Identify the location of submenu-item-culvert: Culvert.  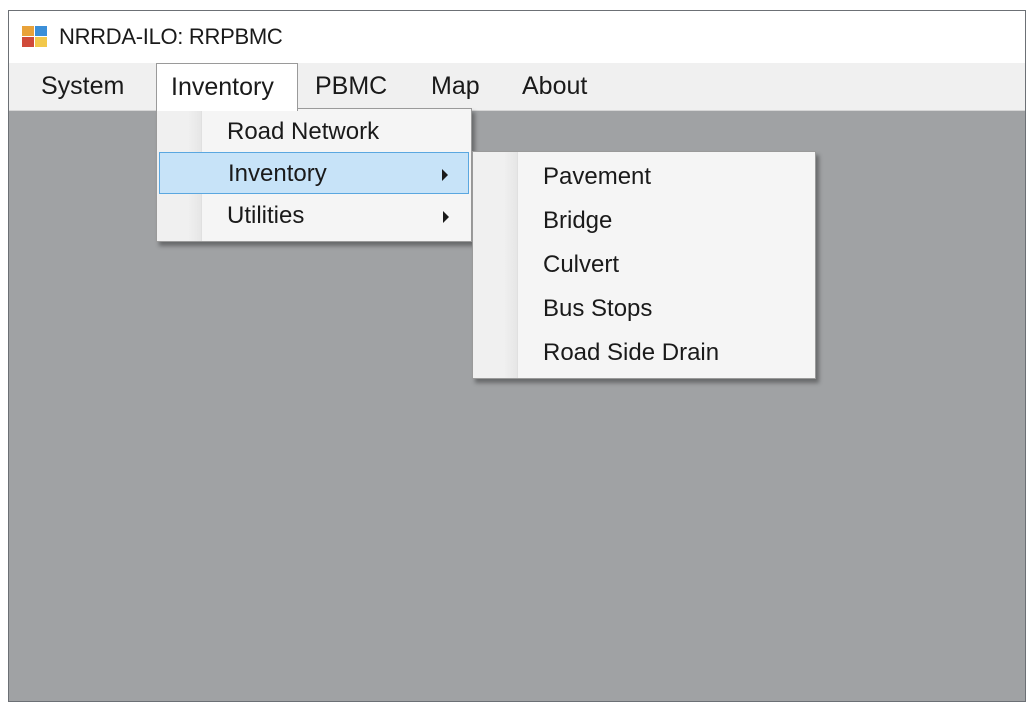
(644, 265).